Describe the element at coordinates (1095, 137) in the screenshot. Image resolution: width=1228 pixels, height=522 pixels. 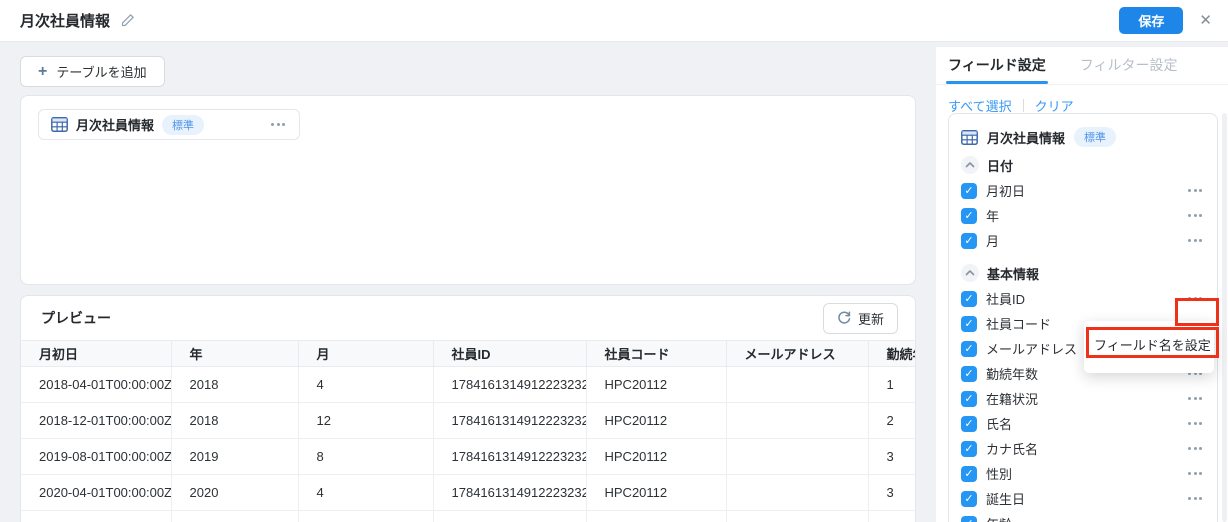
I see `sidebar-table-badge: 標準` at that location.